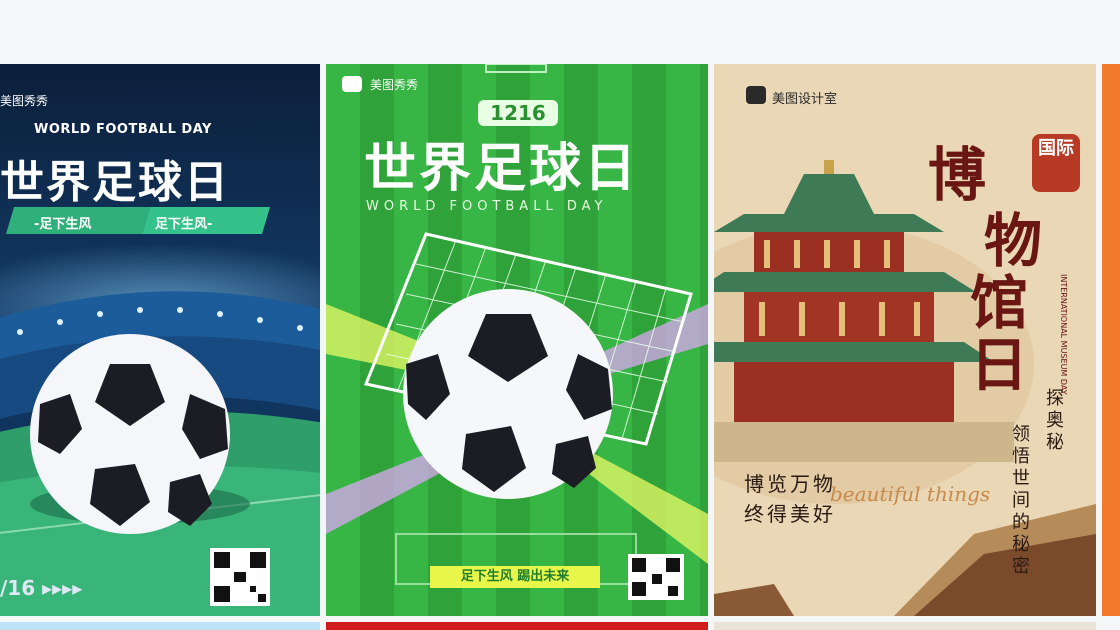  I want to click on brand-label: 美图设计室, so click(805, 99).